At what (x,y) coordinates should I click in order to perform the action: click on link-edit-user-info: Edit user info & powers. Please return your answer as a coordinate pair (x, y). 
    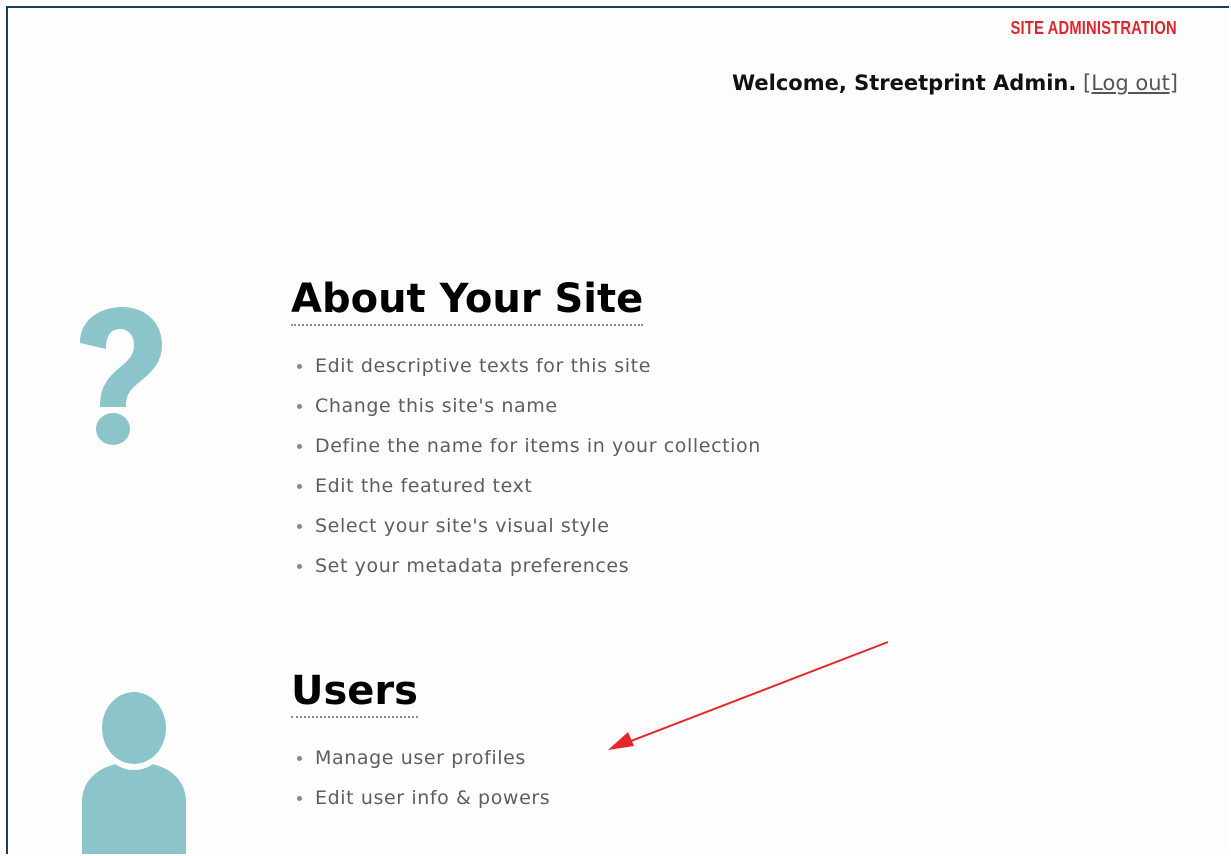
    Looking at the image, I should click on (420, 798).